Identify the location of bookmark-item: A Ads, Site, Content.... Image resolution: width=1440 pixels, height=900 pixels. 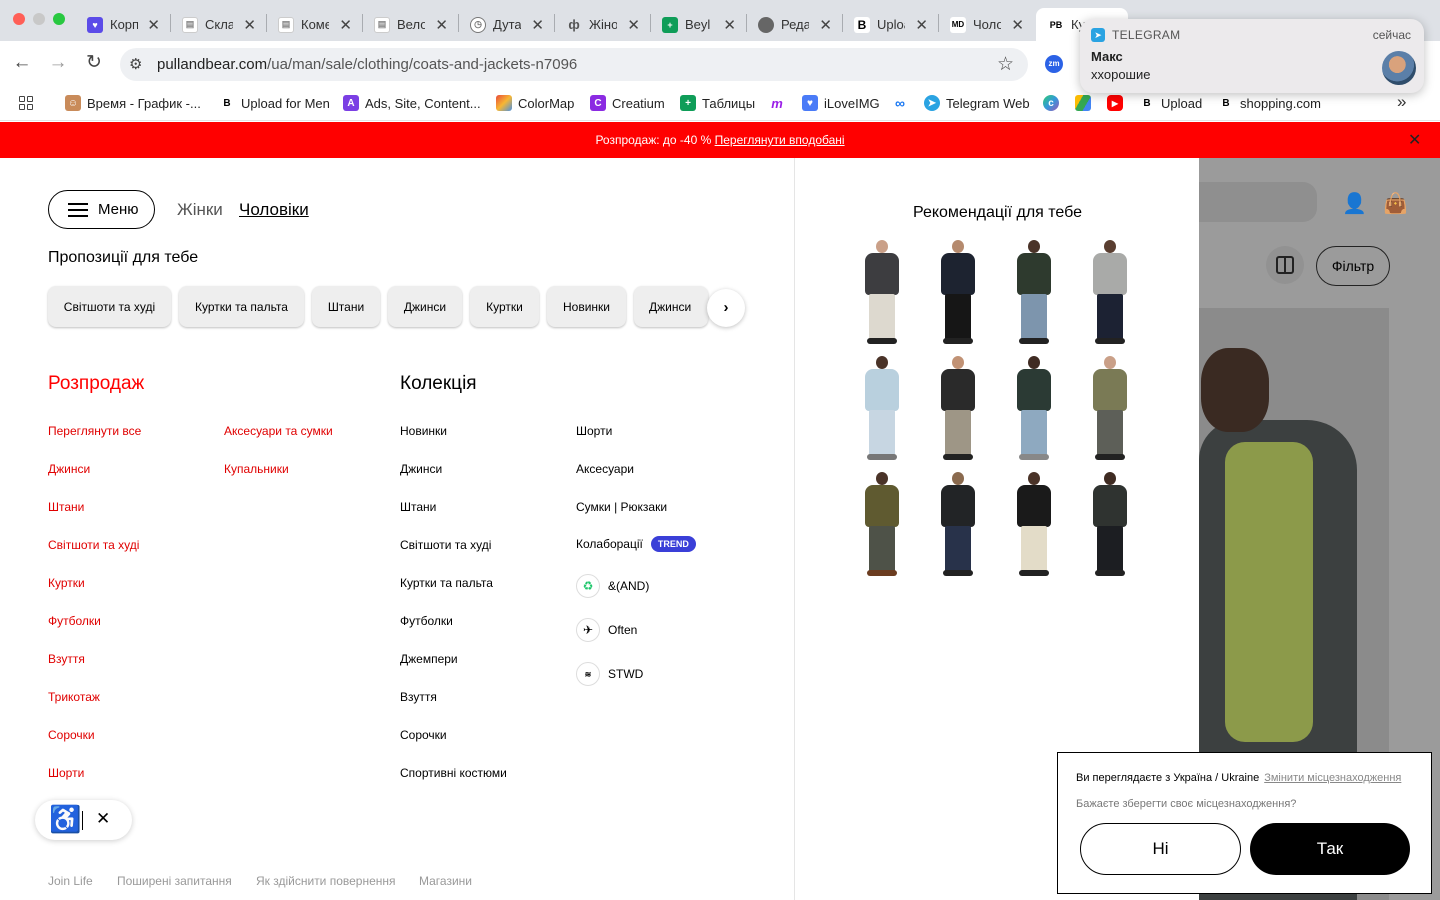
(412, 103).